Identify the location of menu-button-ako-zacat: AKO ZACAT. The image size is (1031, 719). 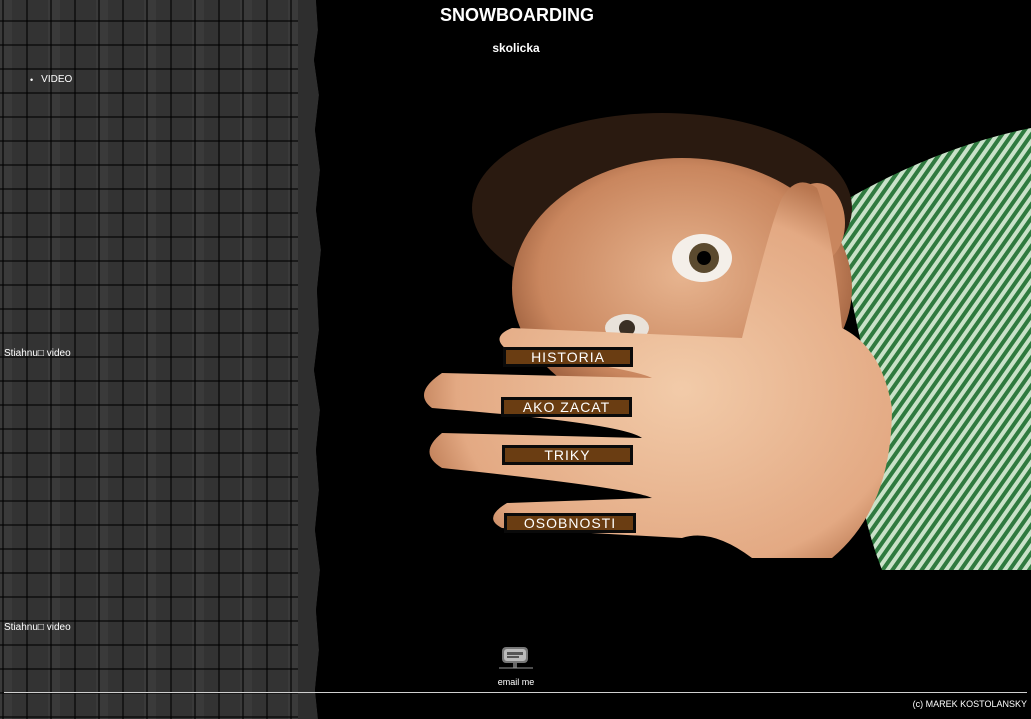
(566, 407).